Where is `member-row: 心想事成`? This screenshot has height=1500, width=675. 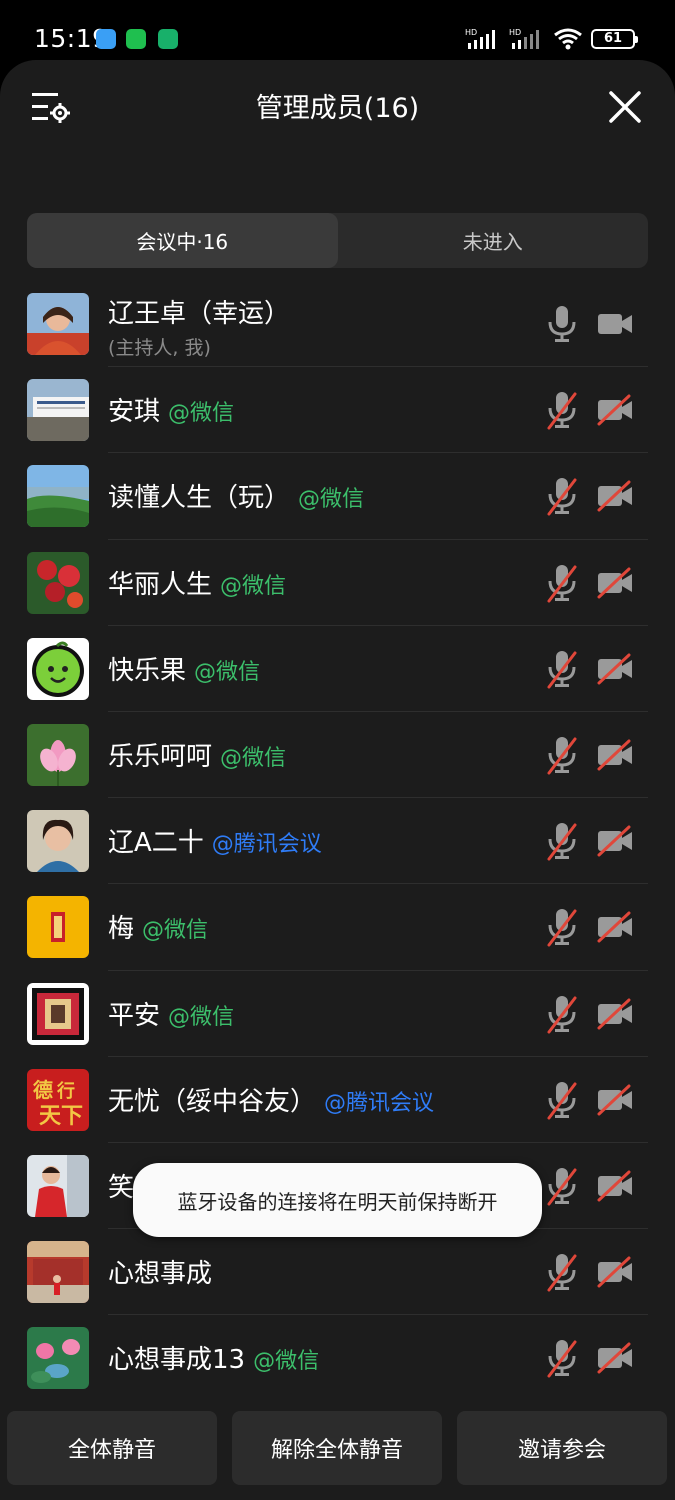
member-row: 心想事成 is located at coordinates (337, 1272).